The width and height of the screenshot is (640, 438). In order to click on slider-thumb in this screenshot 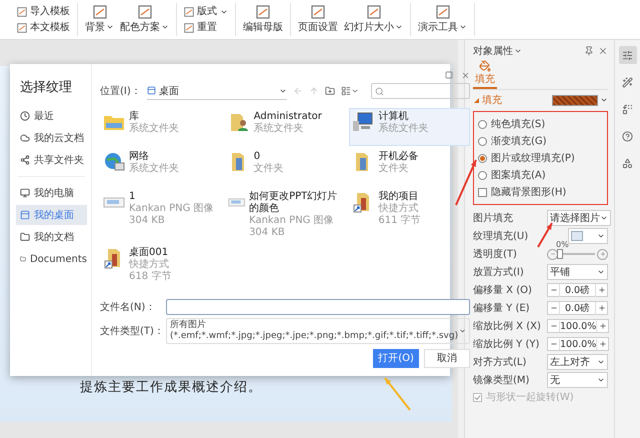, I will do `click(560, 254)`.